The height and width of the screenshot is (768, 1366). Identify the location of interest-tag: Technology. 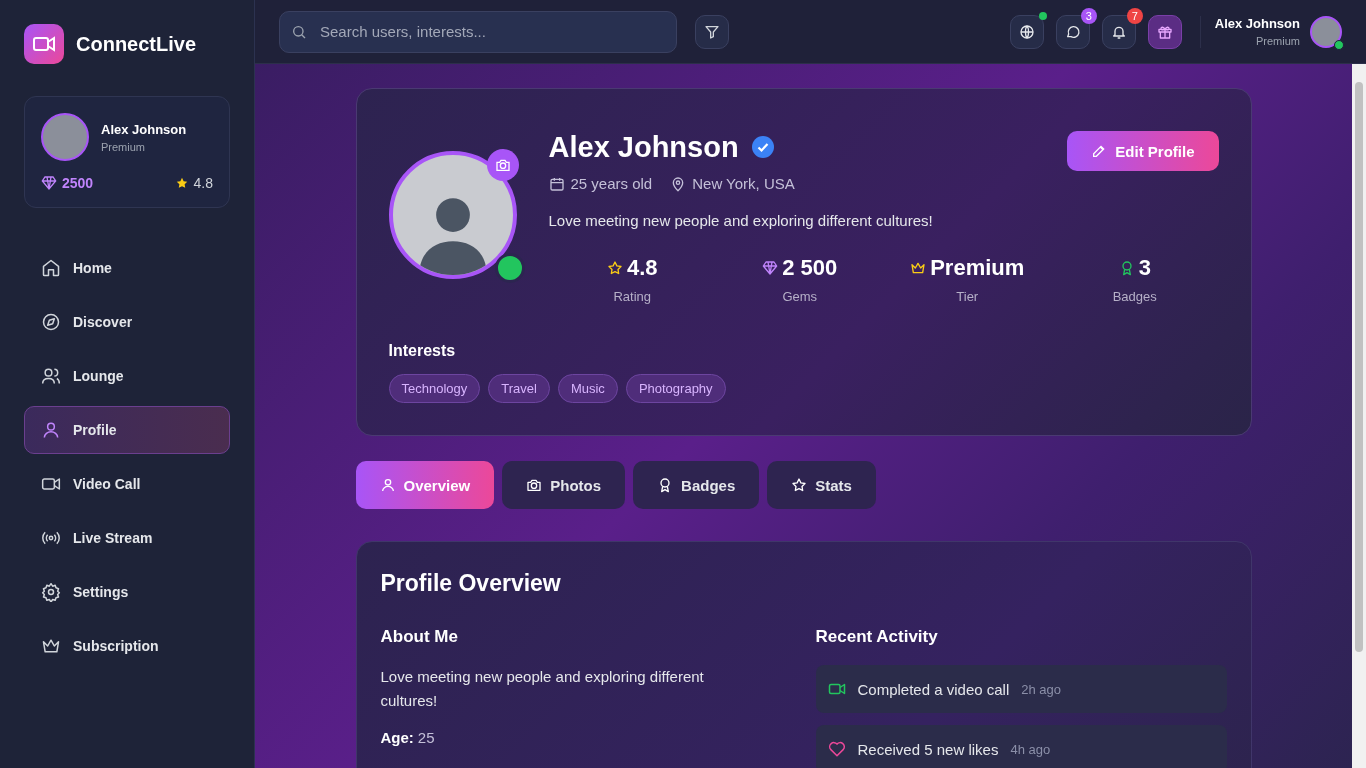
(434, 388).